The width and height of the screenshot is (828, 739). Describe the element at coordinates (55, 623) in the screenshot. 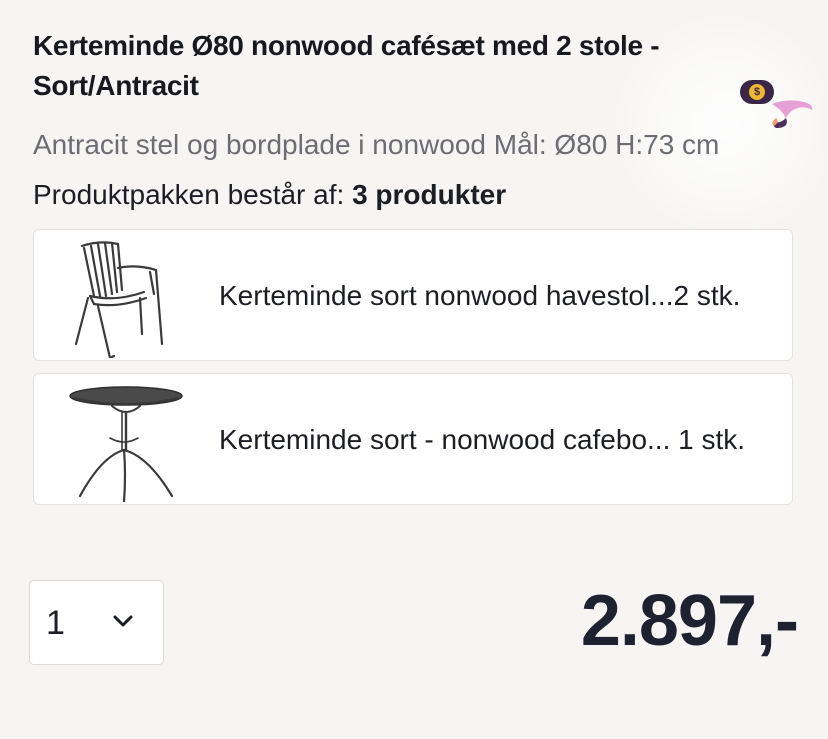

I see `quantity-value: 1` at that location.